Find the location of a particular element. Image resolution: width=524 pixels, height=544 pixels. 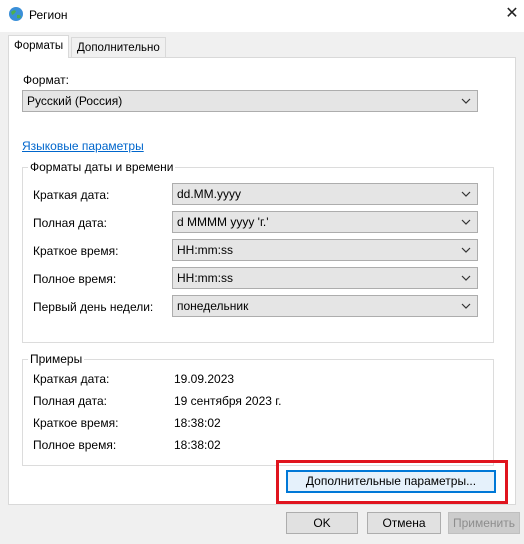

first-day-label: Первый день недели: is located at coordinates (93, 307).